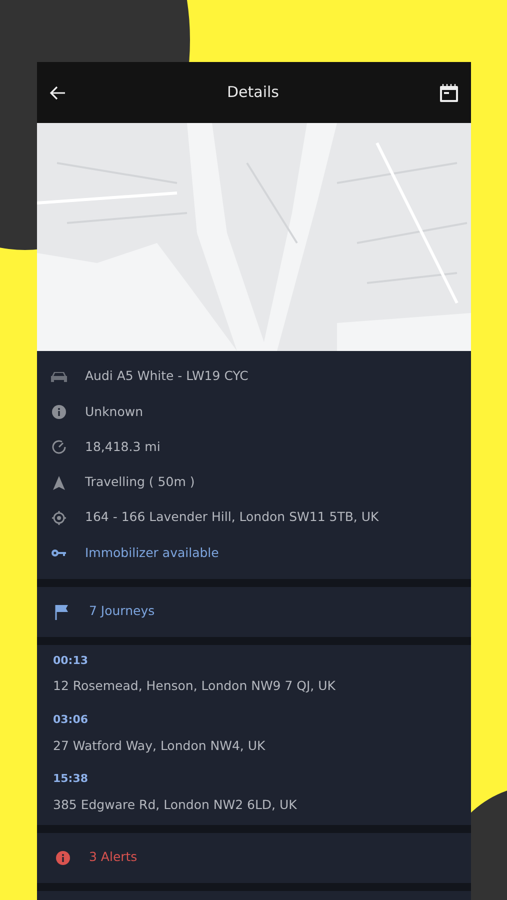 This screenshot has height=900, width=507. What do you see at coordinates (113, 857) in the screenshot?
I see `alerts-label: 3 Alerts` at bounding box center [113, 857].